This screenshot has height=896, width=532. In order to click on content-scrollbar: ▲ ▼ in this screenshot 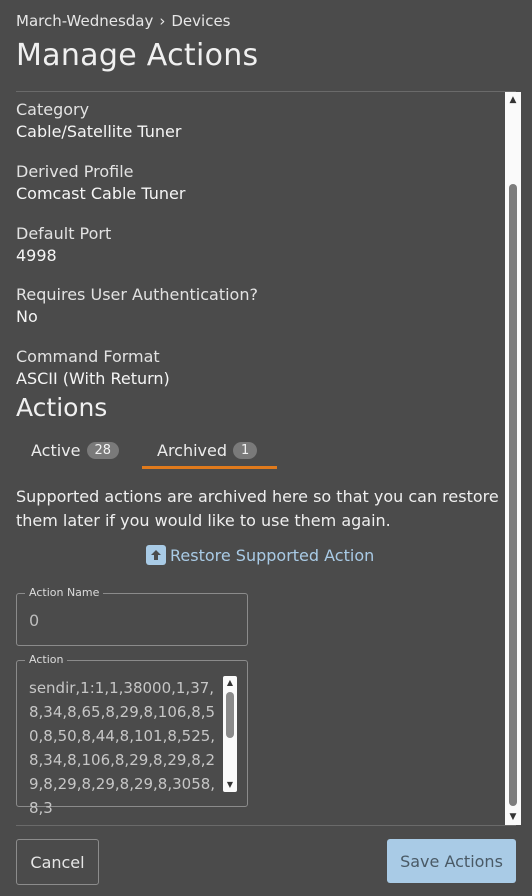, I will do `click(513, 458)`.